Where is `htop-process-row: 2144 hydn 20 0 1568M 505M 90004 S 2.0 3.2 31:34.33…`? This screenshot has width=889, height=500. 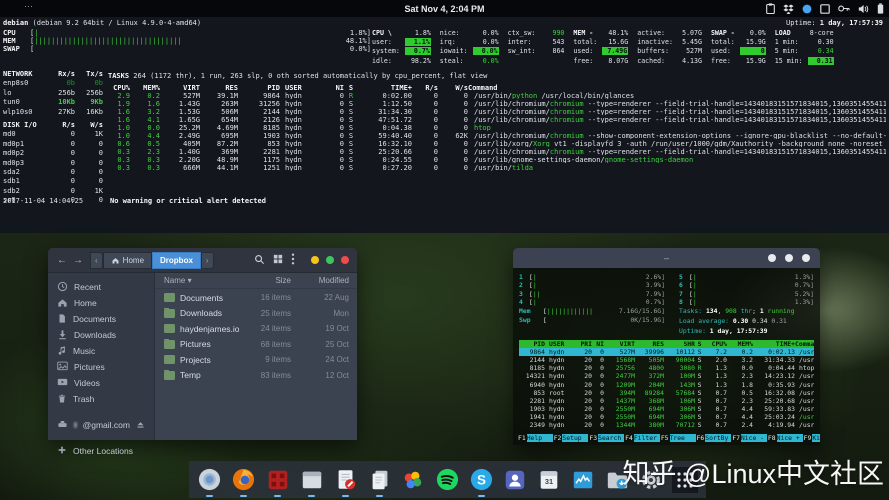 htop-process-row: 2144 hydn 20 0 1568M 505M 90004 S 2.0 3.2 31:34.33… is located at coordinates (666, 360).